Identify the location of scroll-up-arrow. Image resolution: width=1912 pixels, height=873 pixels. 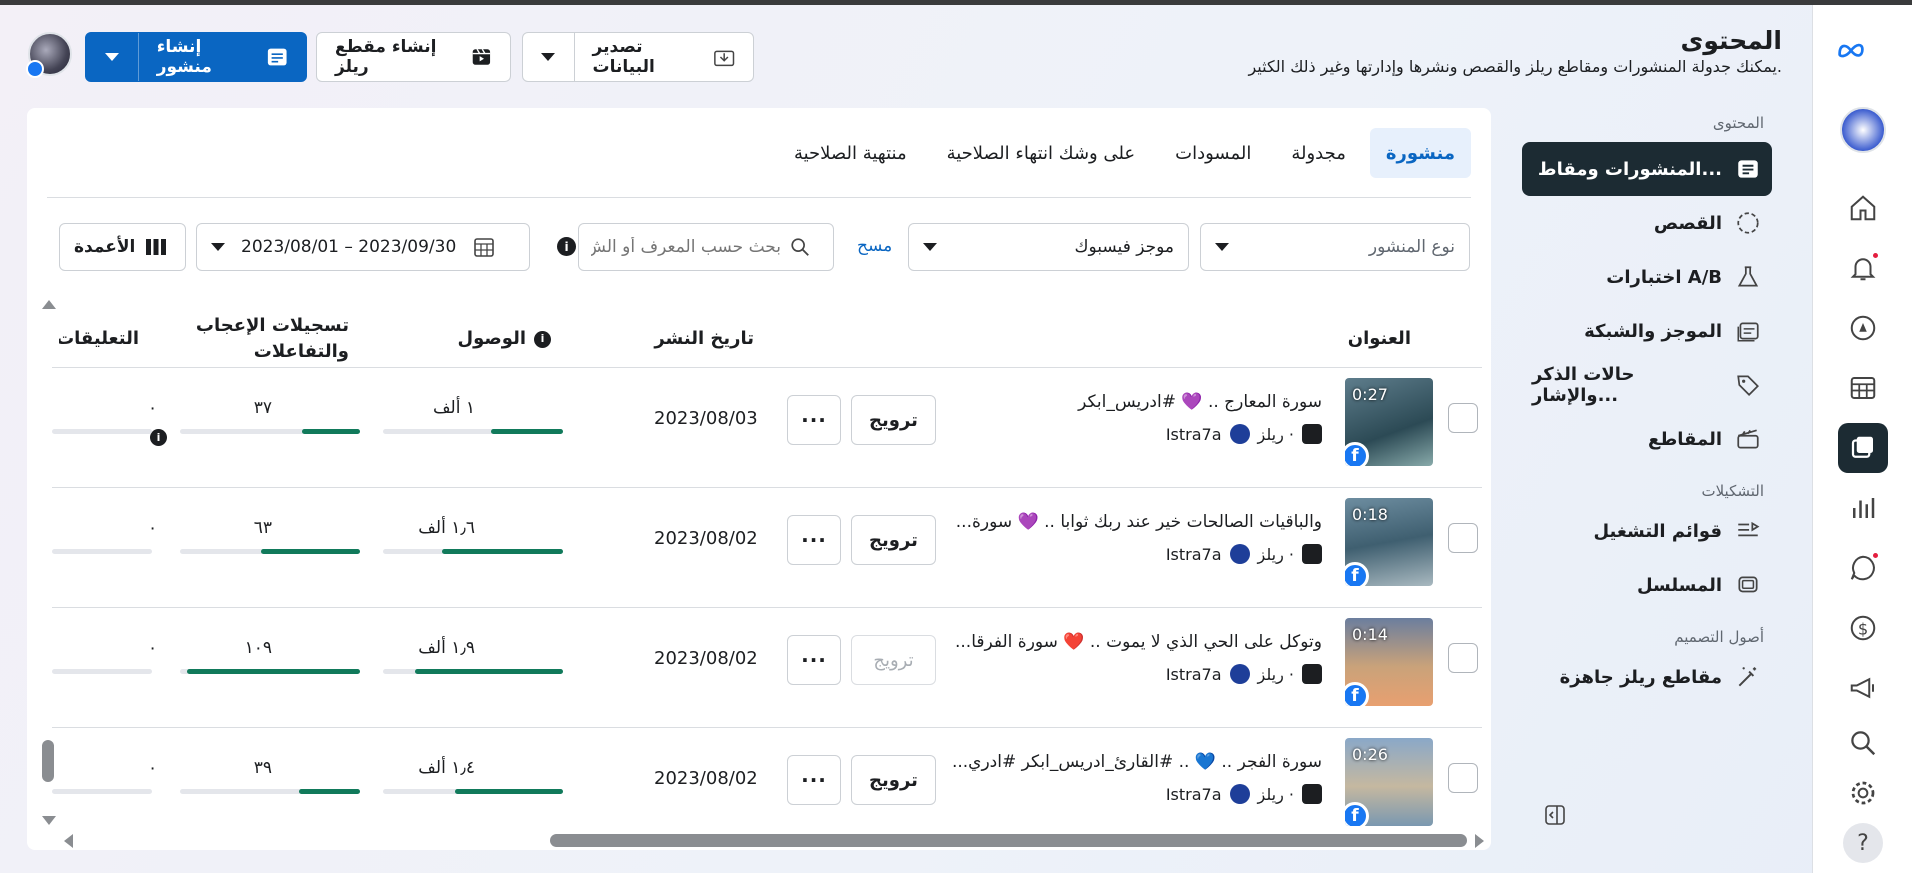
(49, 304).